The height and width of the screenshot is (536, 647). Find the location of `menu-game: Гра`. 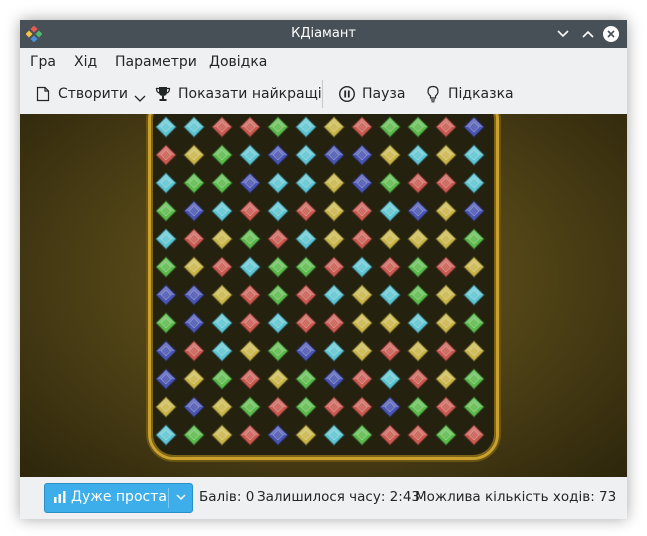

menu-game: Гра is located at coordinates (43, 62).